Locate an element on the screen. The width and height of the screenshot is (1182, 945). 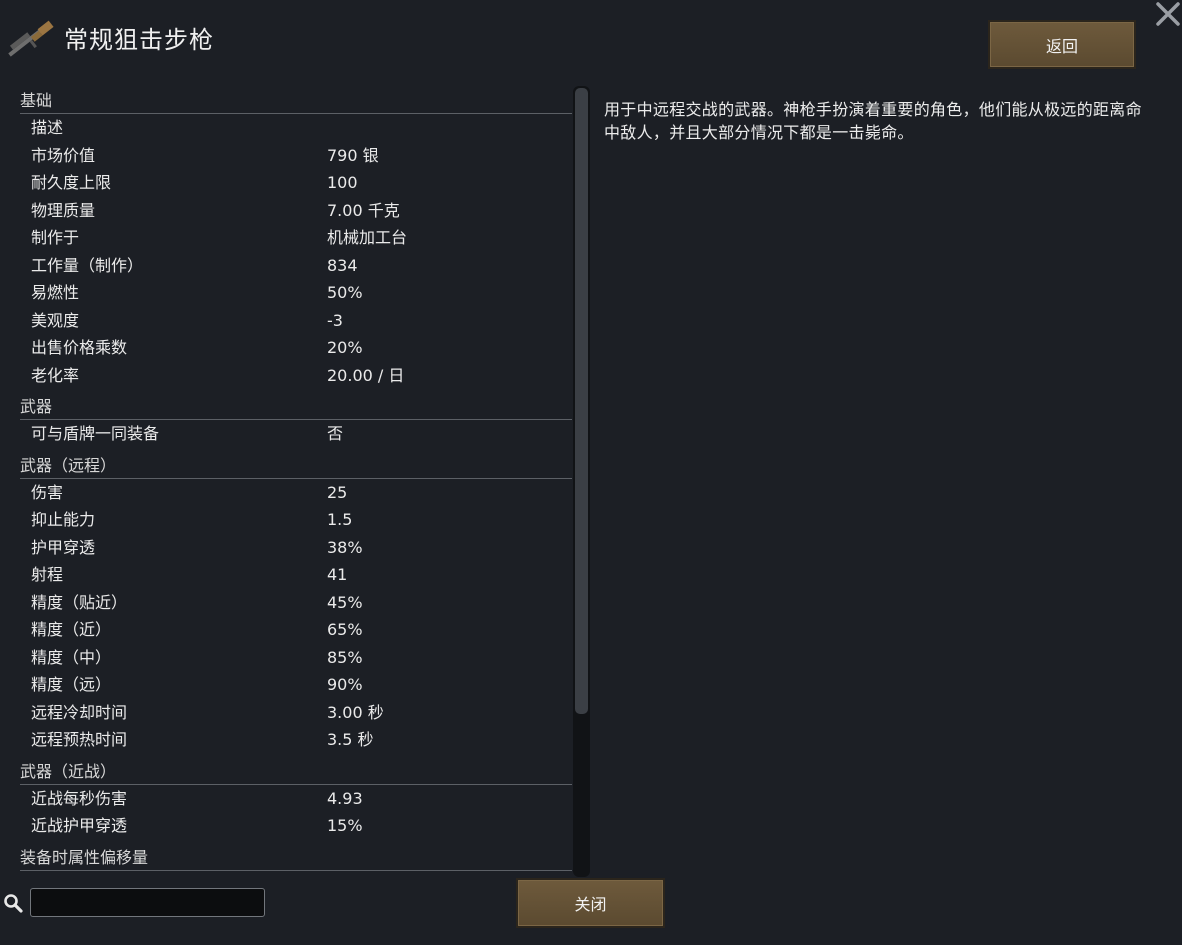
stat-label: 老化率 is located at coordinates (55, 375).